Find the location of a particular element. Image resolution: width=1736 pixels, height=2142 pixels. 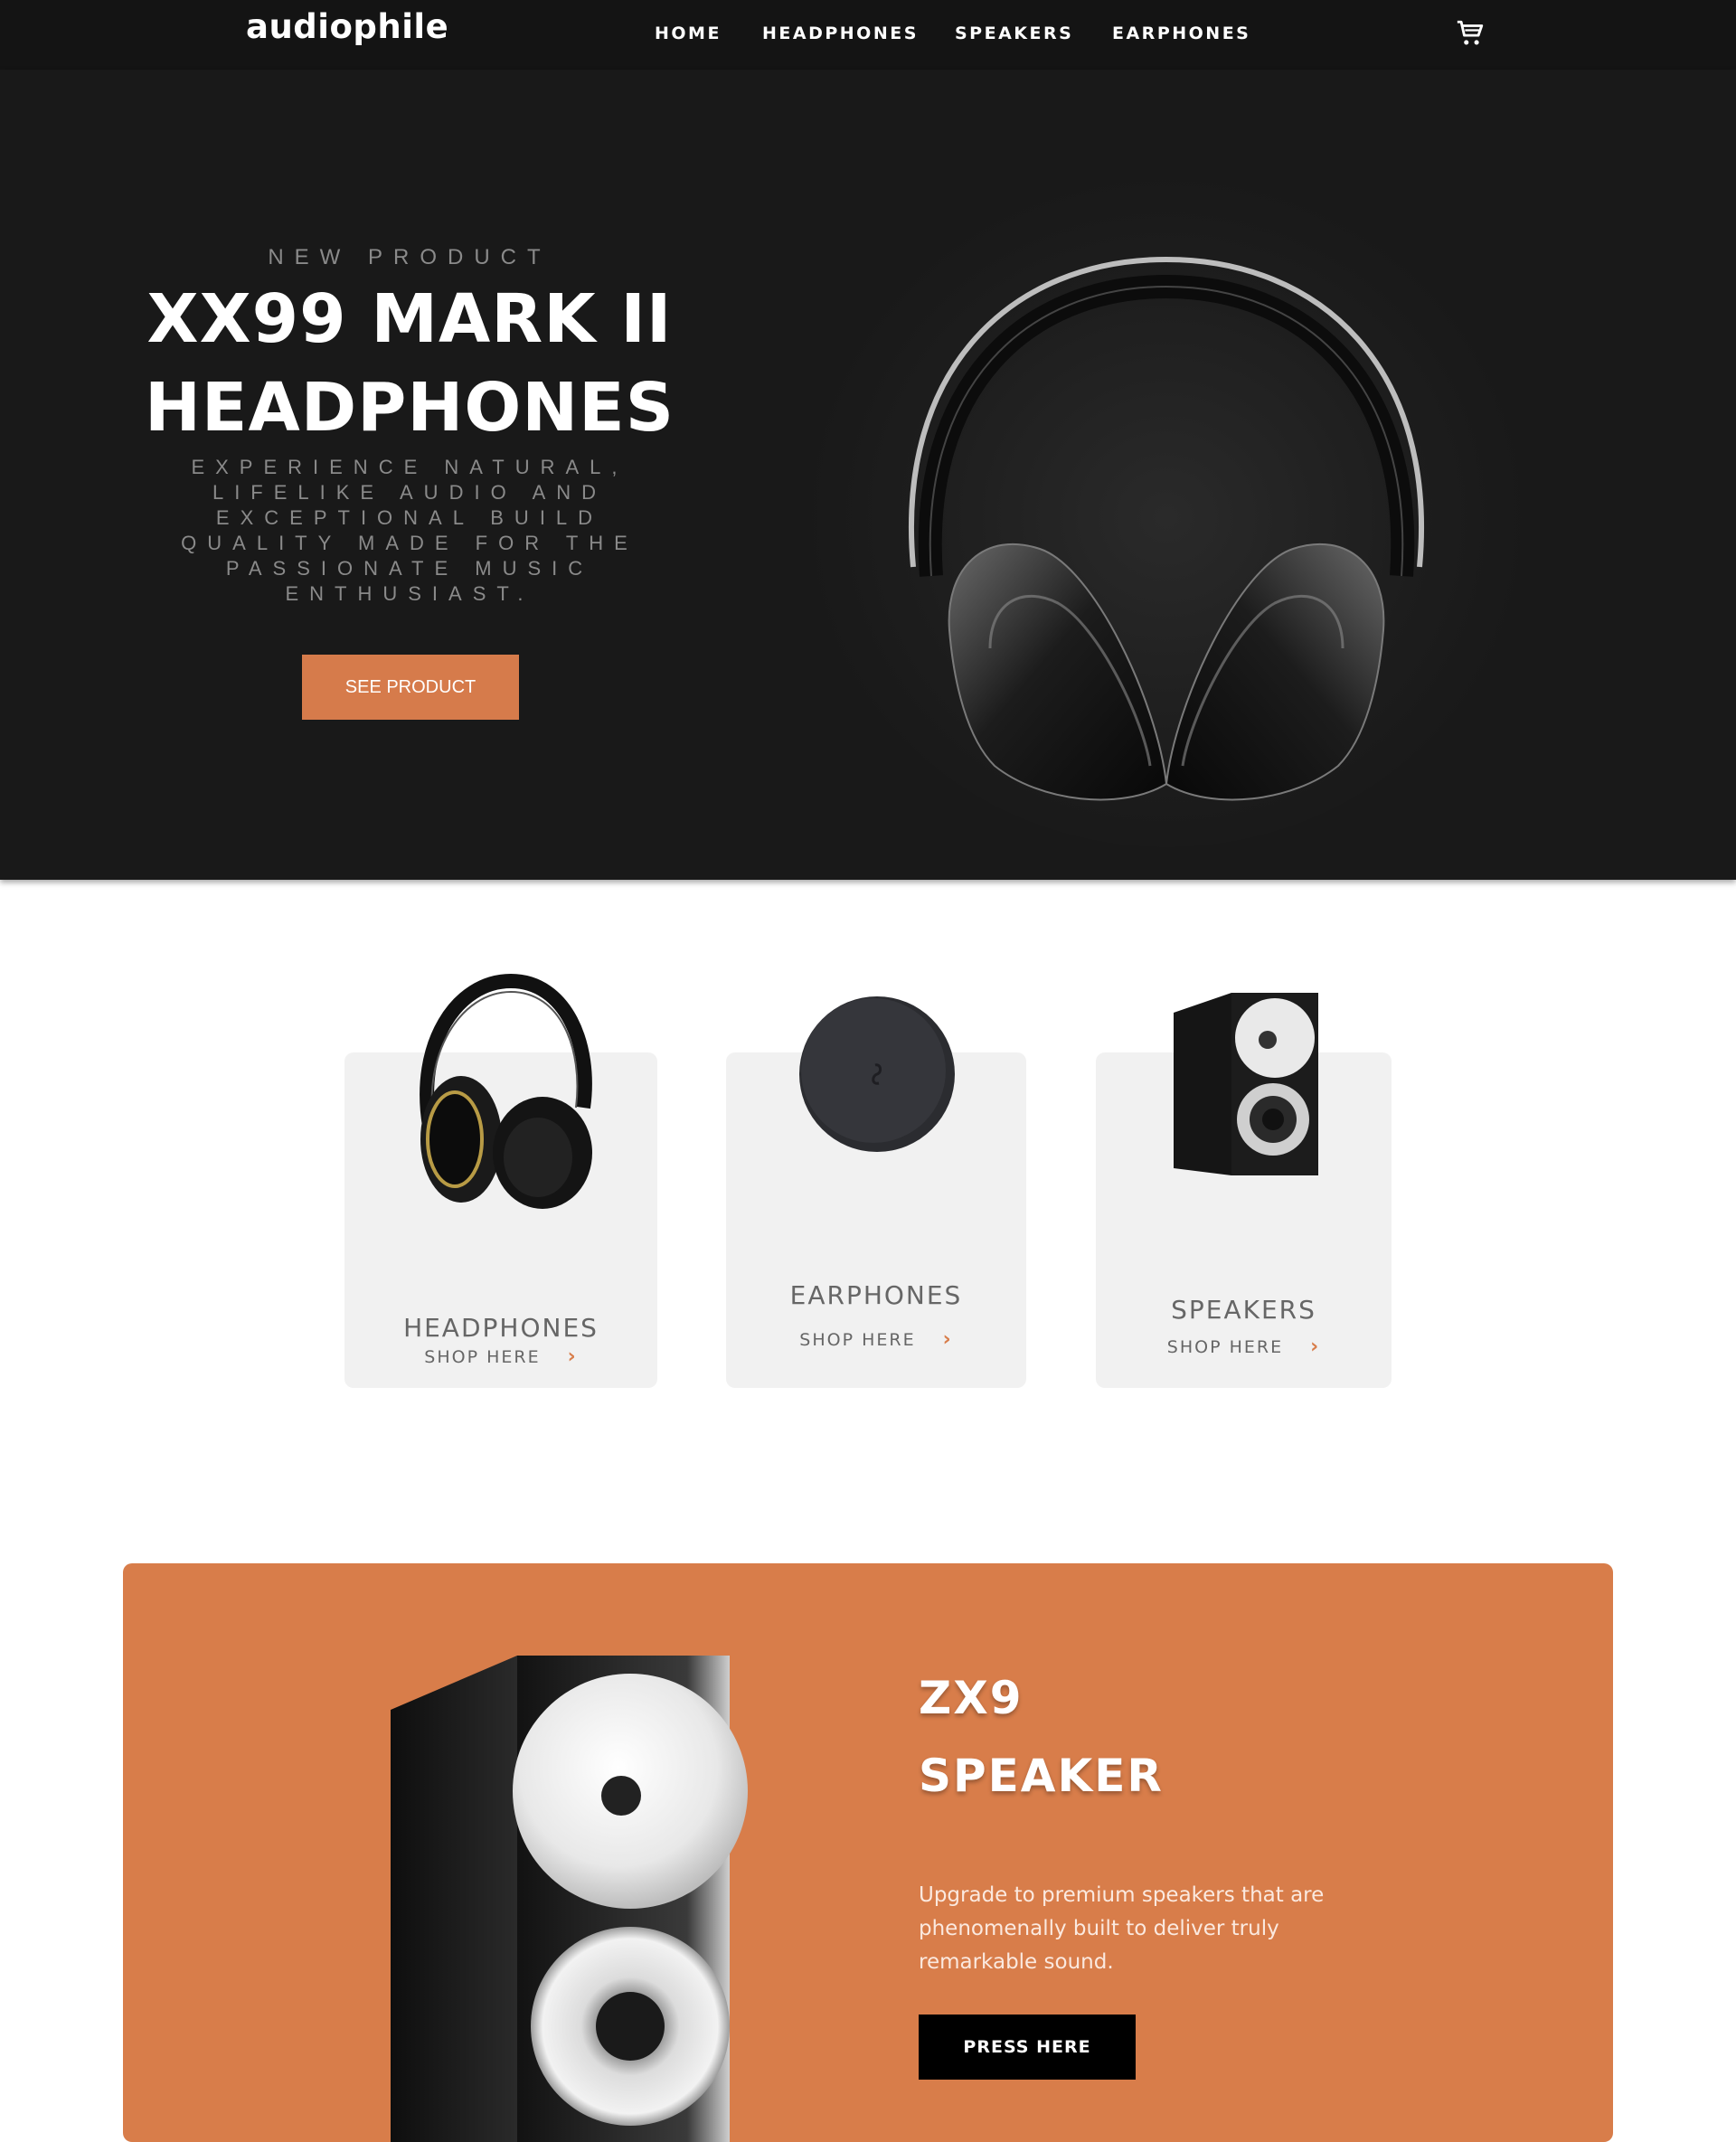

category-title: EARPHONES is located at coordinates (876, 1295).